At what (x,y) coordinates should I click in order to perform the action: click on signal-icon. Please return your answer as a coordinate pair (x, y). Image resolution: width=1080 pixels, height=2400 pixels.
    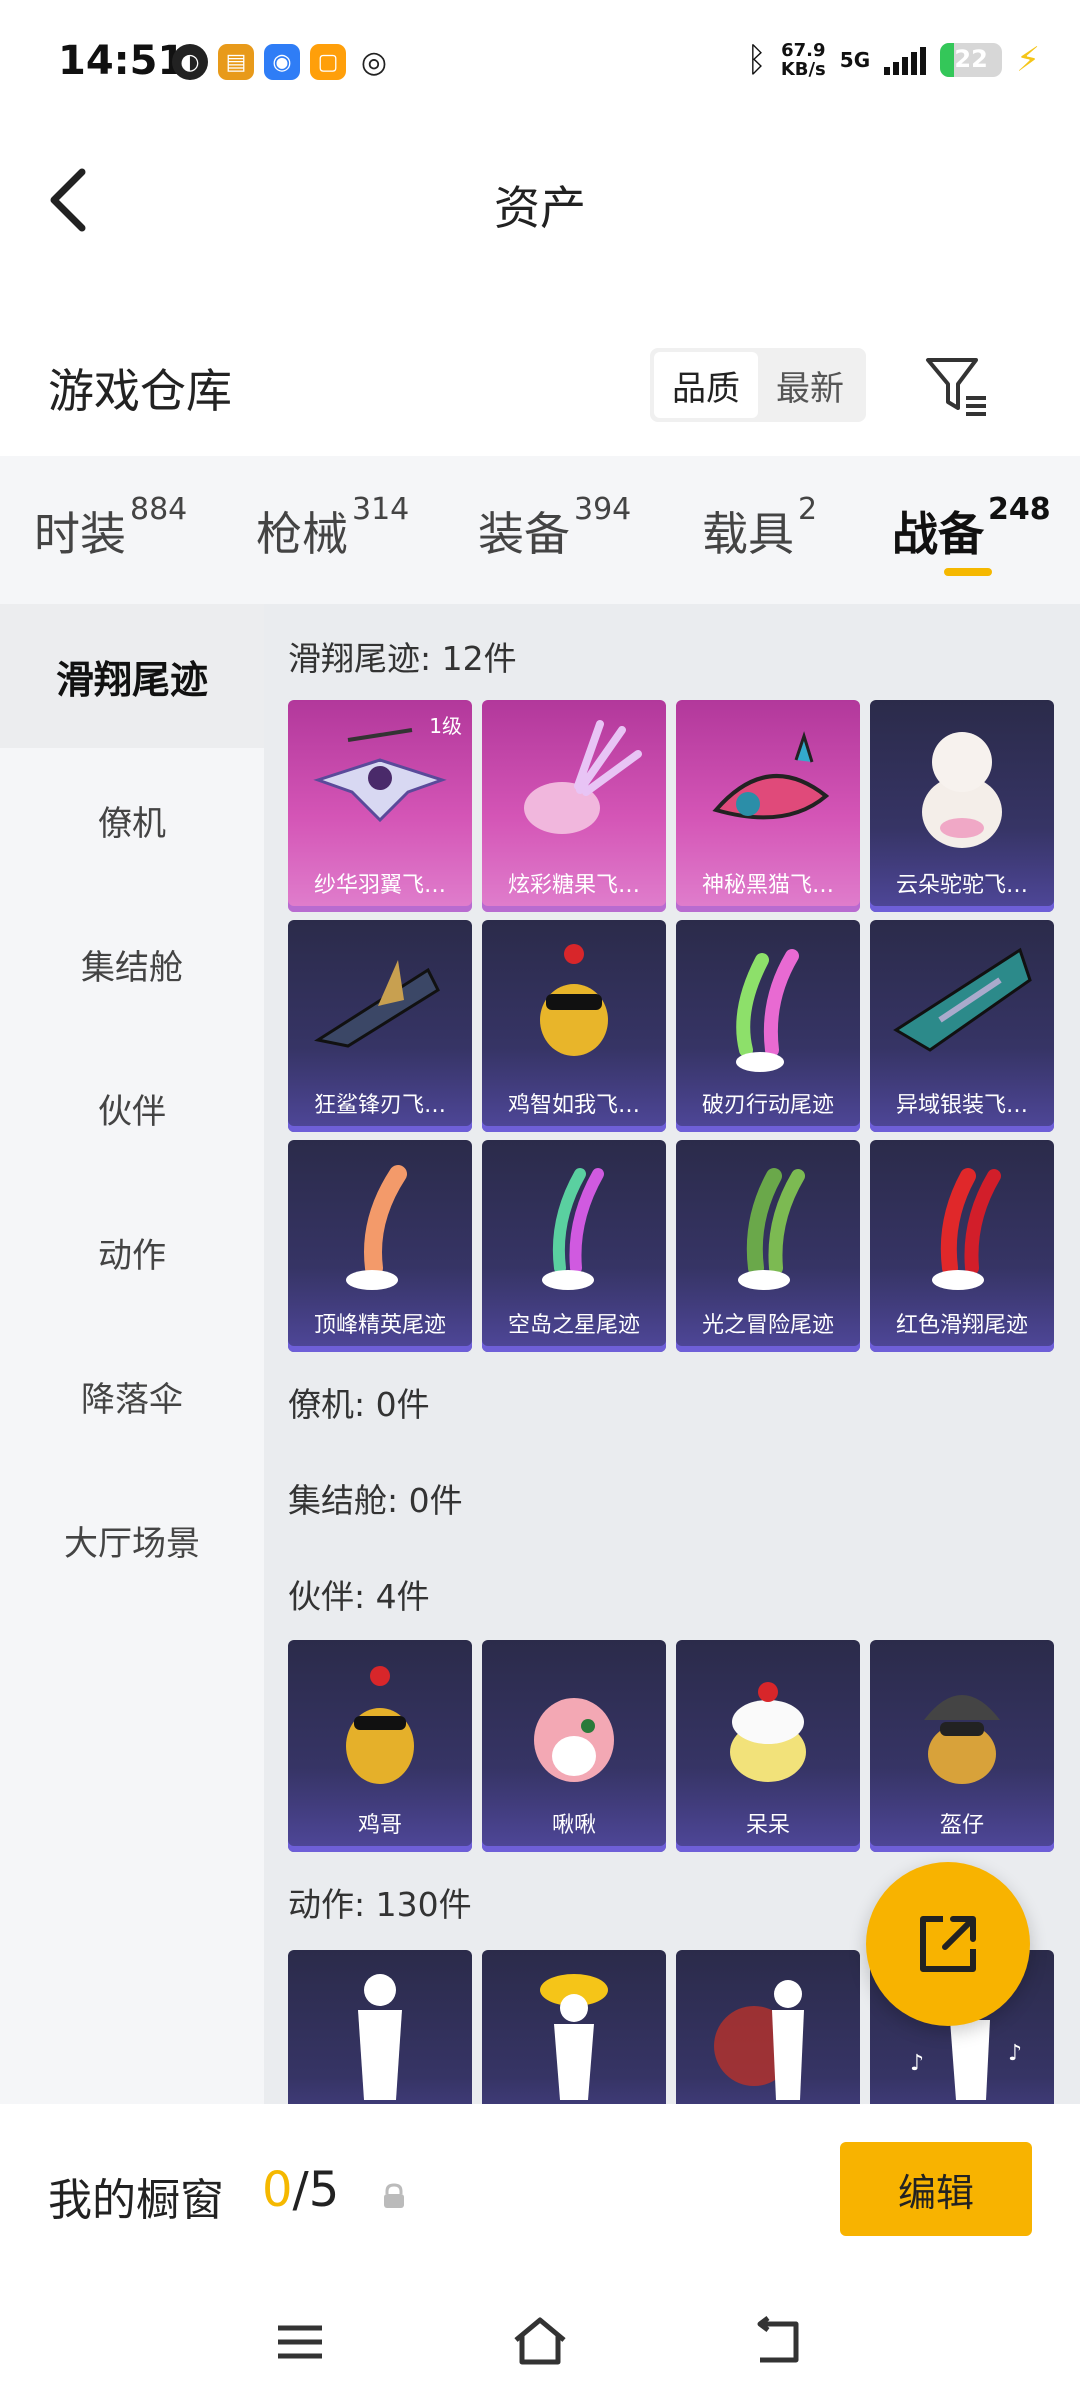
    Looking at the image, I should click on (905, 60).